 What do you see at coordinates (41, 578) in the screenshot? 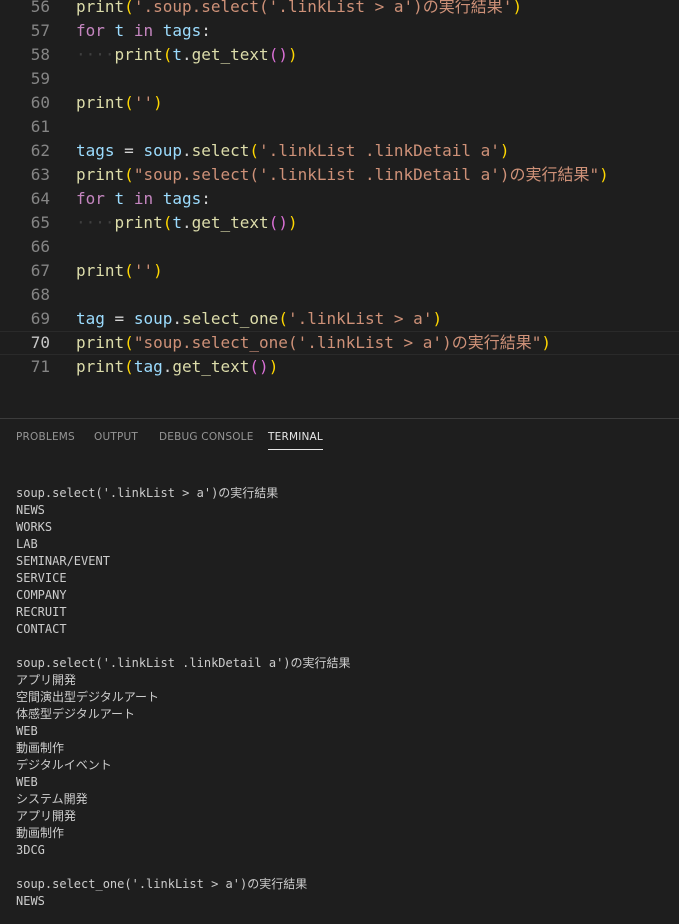
I see `terminal-line: SERVICE` at bounding box center [41, 578].